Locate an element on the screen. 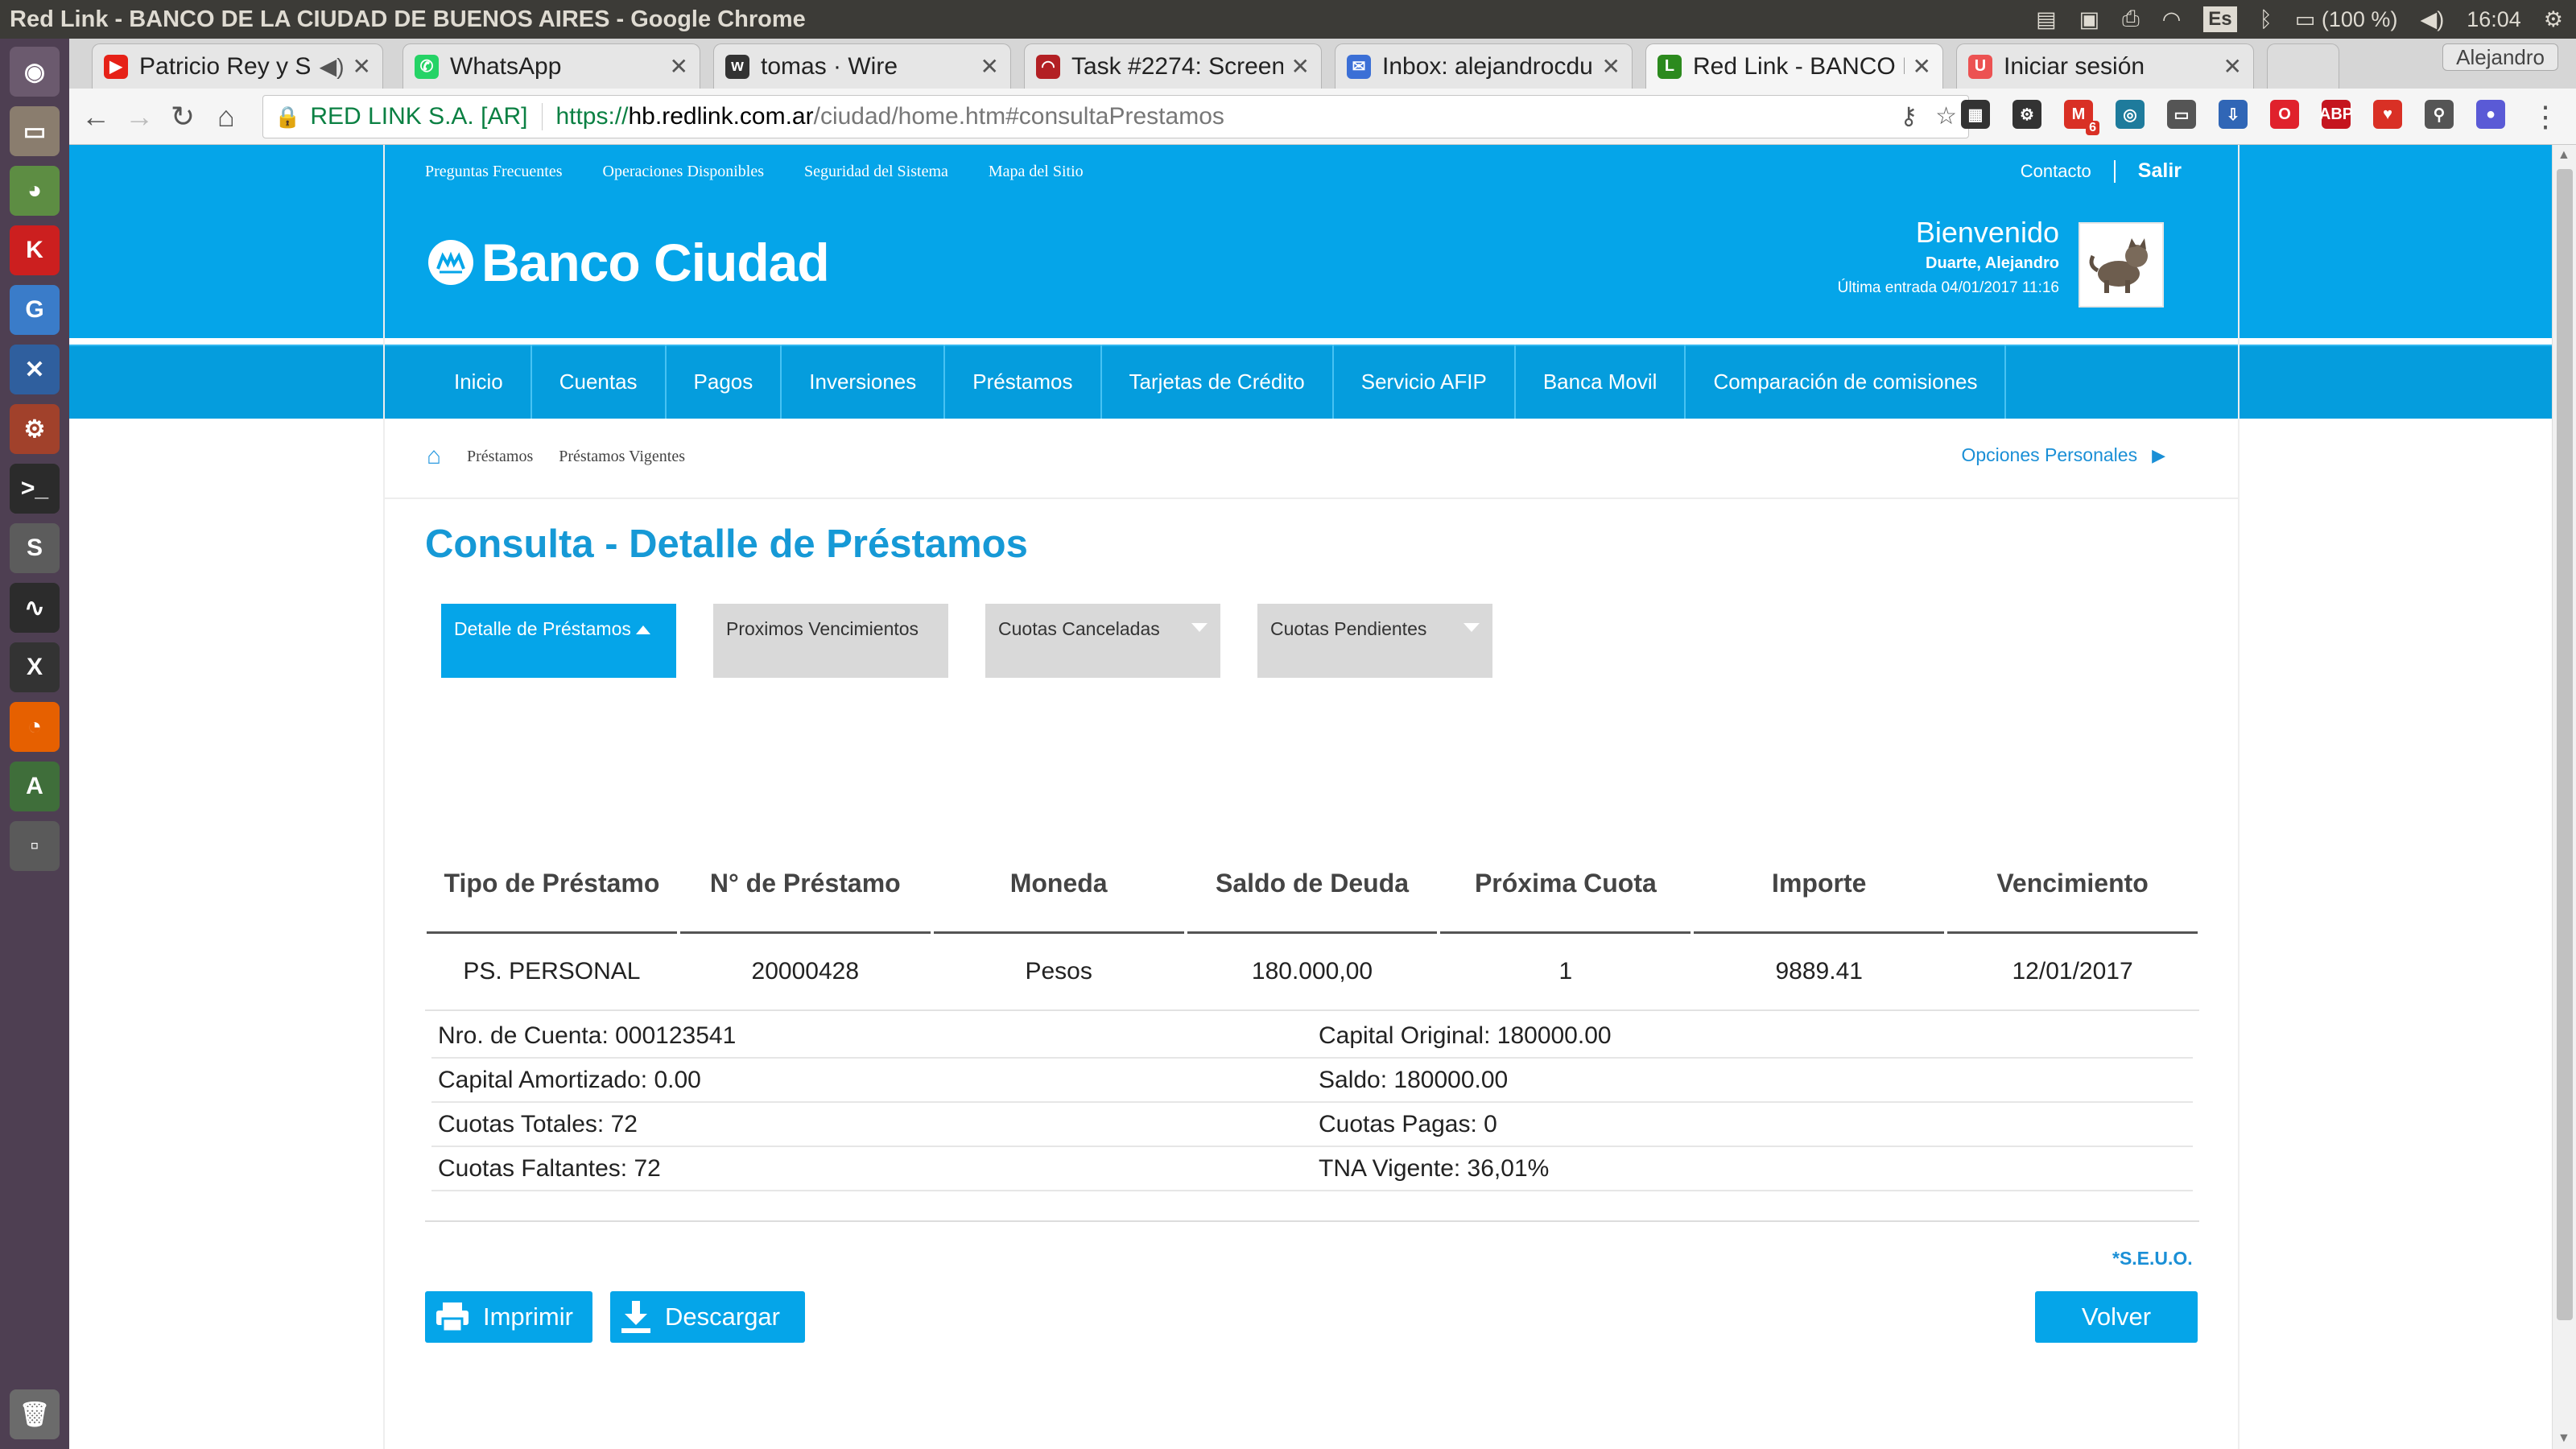 This screenshot has width=2576, height=1449. tab-task: ◠ Task #2274: Screen ✕ is located at coordinates (1173, 66).